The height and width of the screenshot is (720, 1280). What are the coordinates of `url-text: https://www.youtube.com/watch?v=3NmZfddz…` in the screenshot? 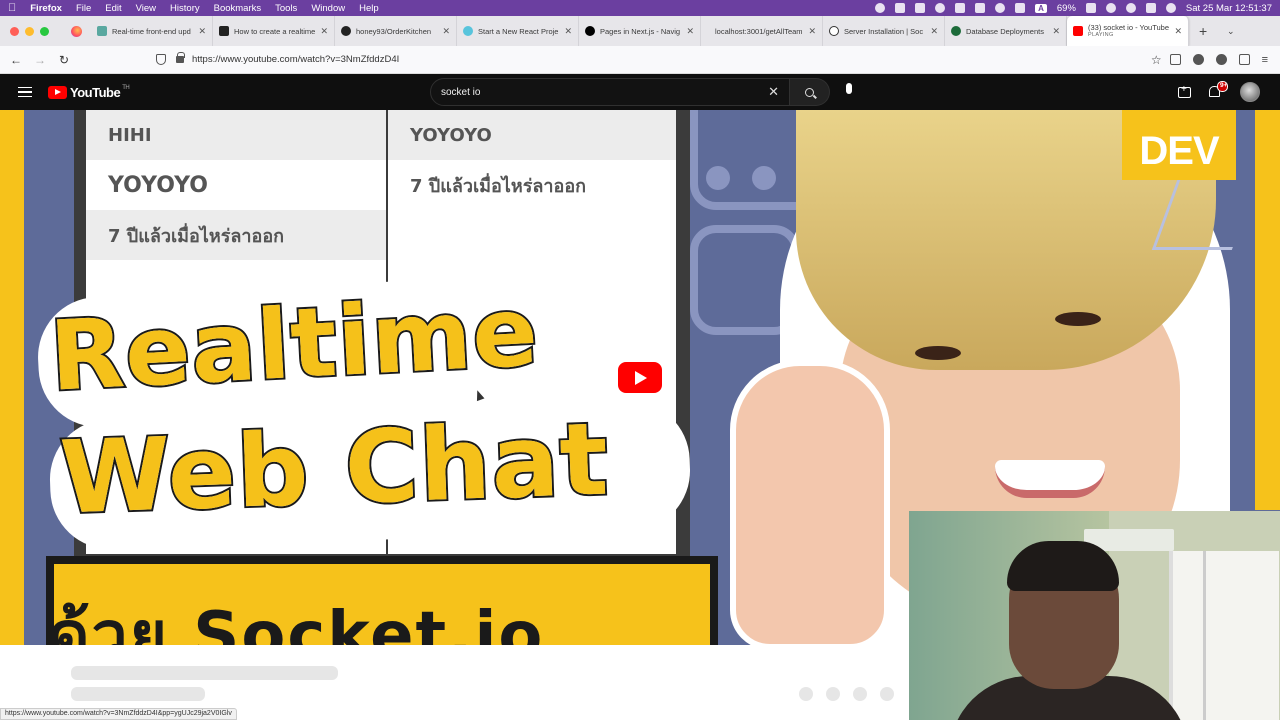 It's located at (295, 59).